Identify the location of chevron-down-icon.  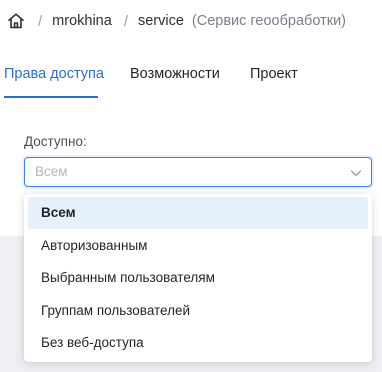
(356, 173).